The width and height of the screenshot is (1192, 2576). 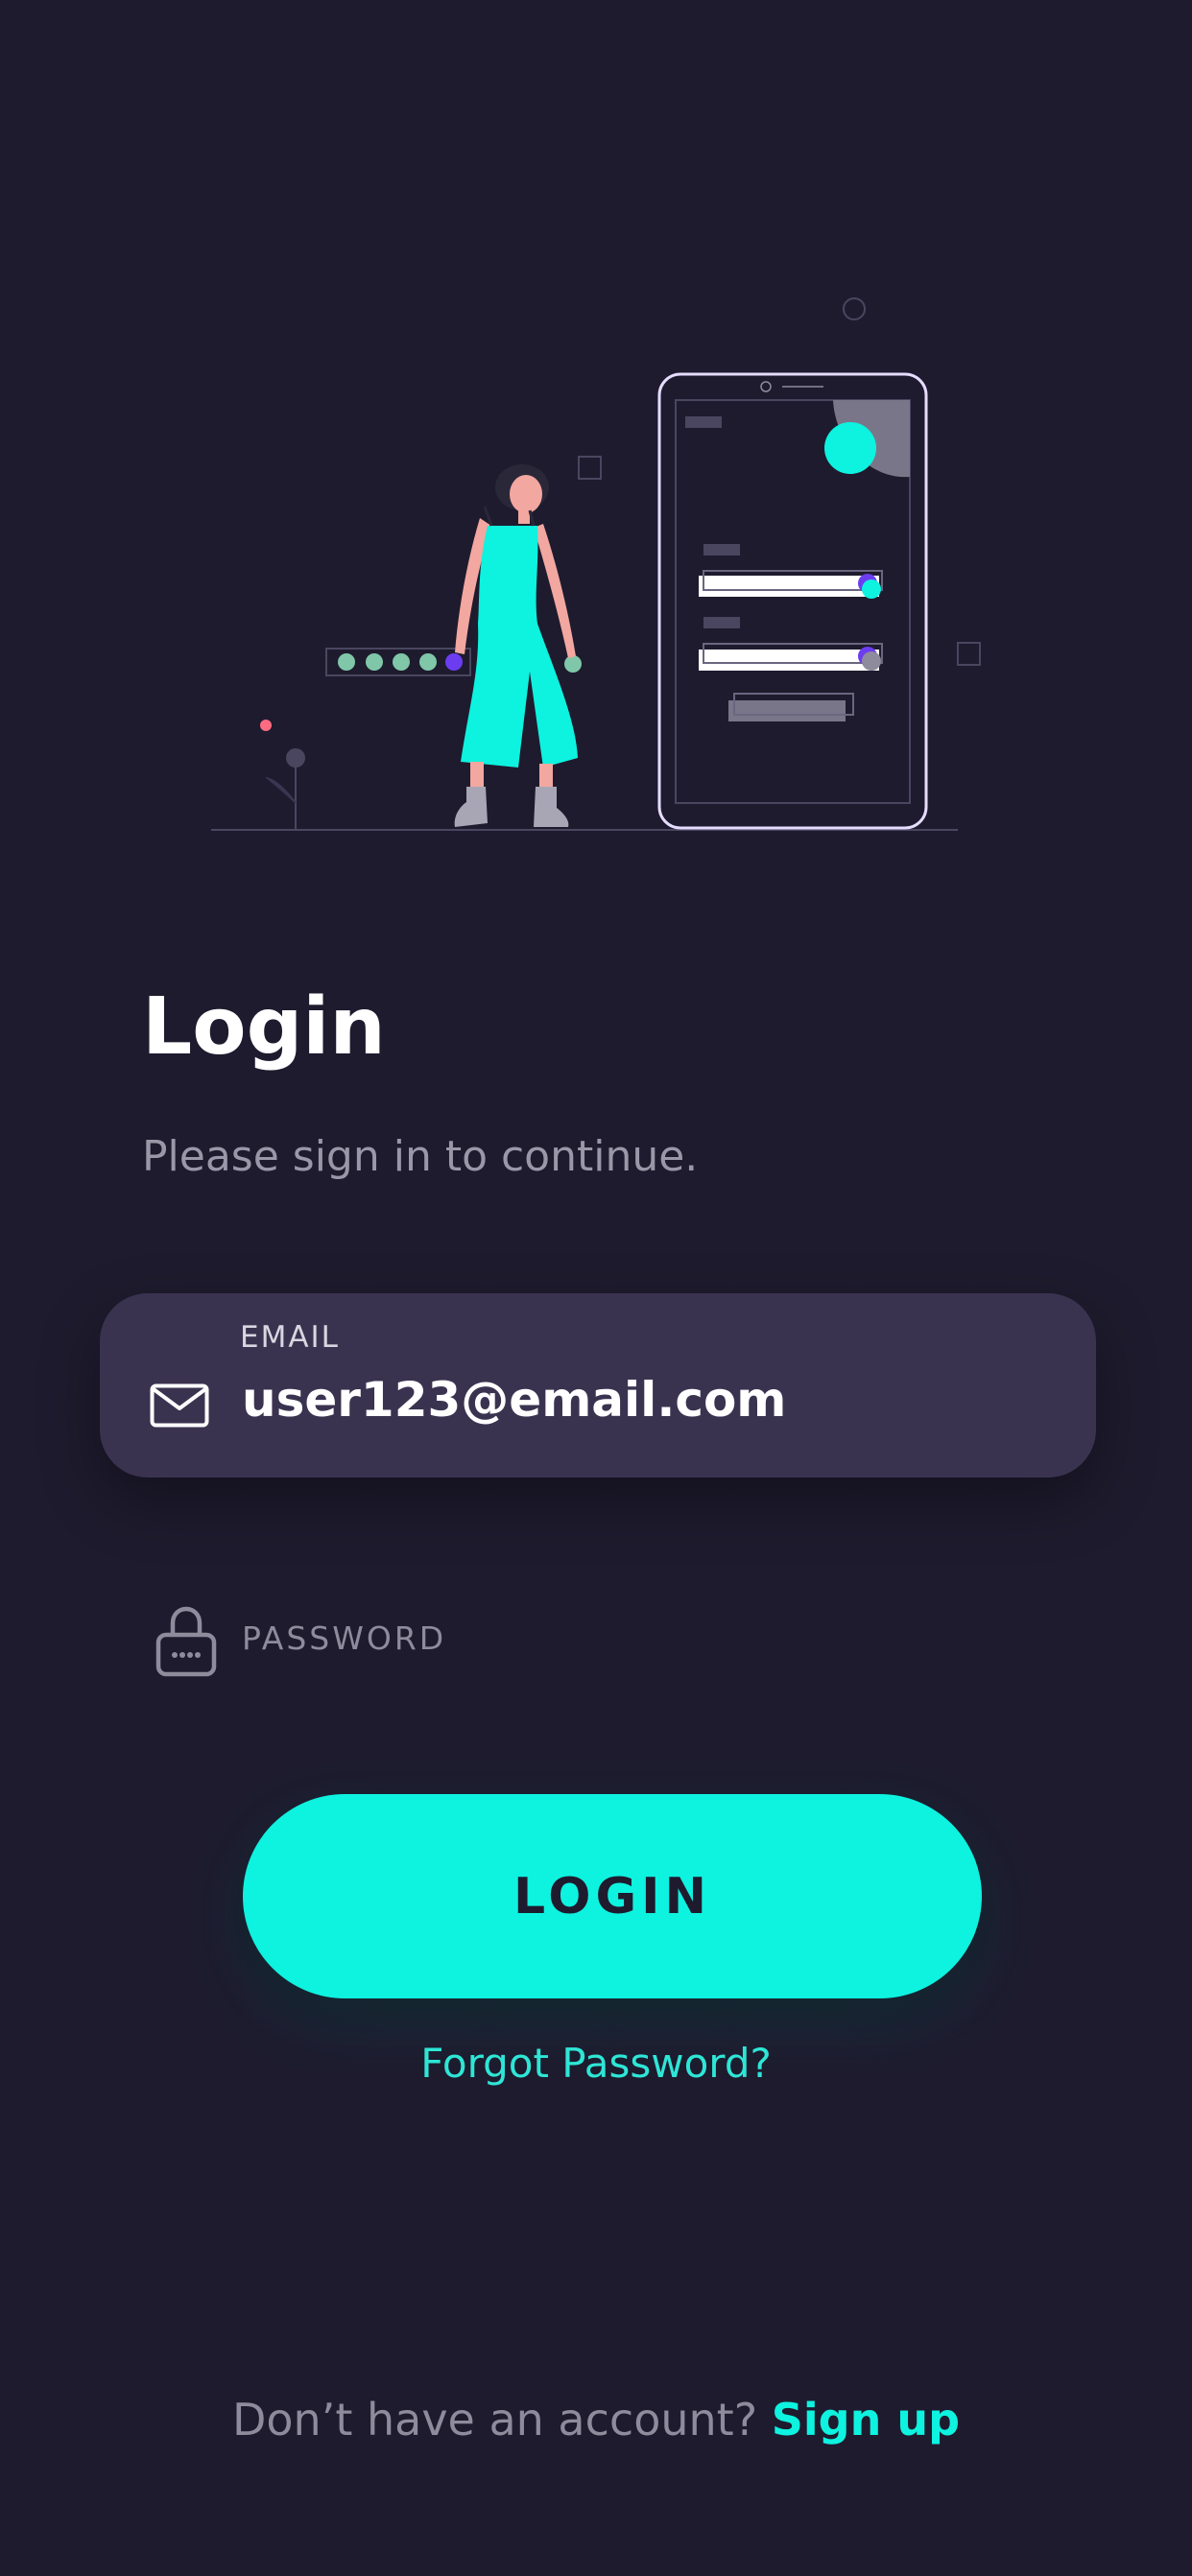 What do you see at coordinates (596, 2063) in the screenshot?
I see `forgot-password-link: Forgot Password?` at bounding box center [596, 2063].